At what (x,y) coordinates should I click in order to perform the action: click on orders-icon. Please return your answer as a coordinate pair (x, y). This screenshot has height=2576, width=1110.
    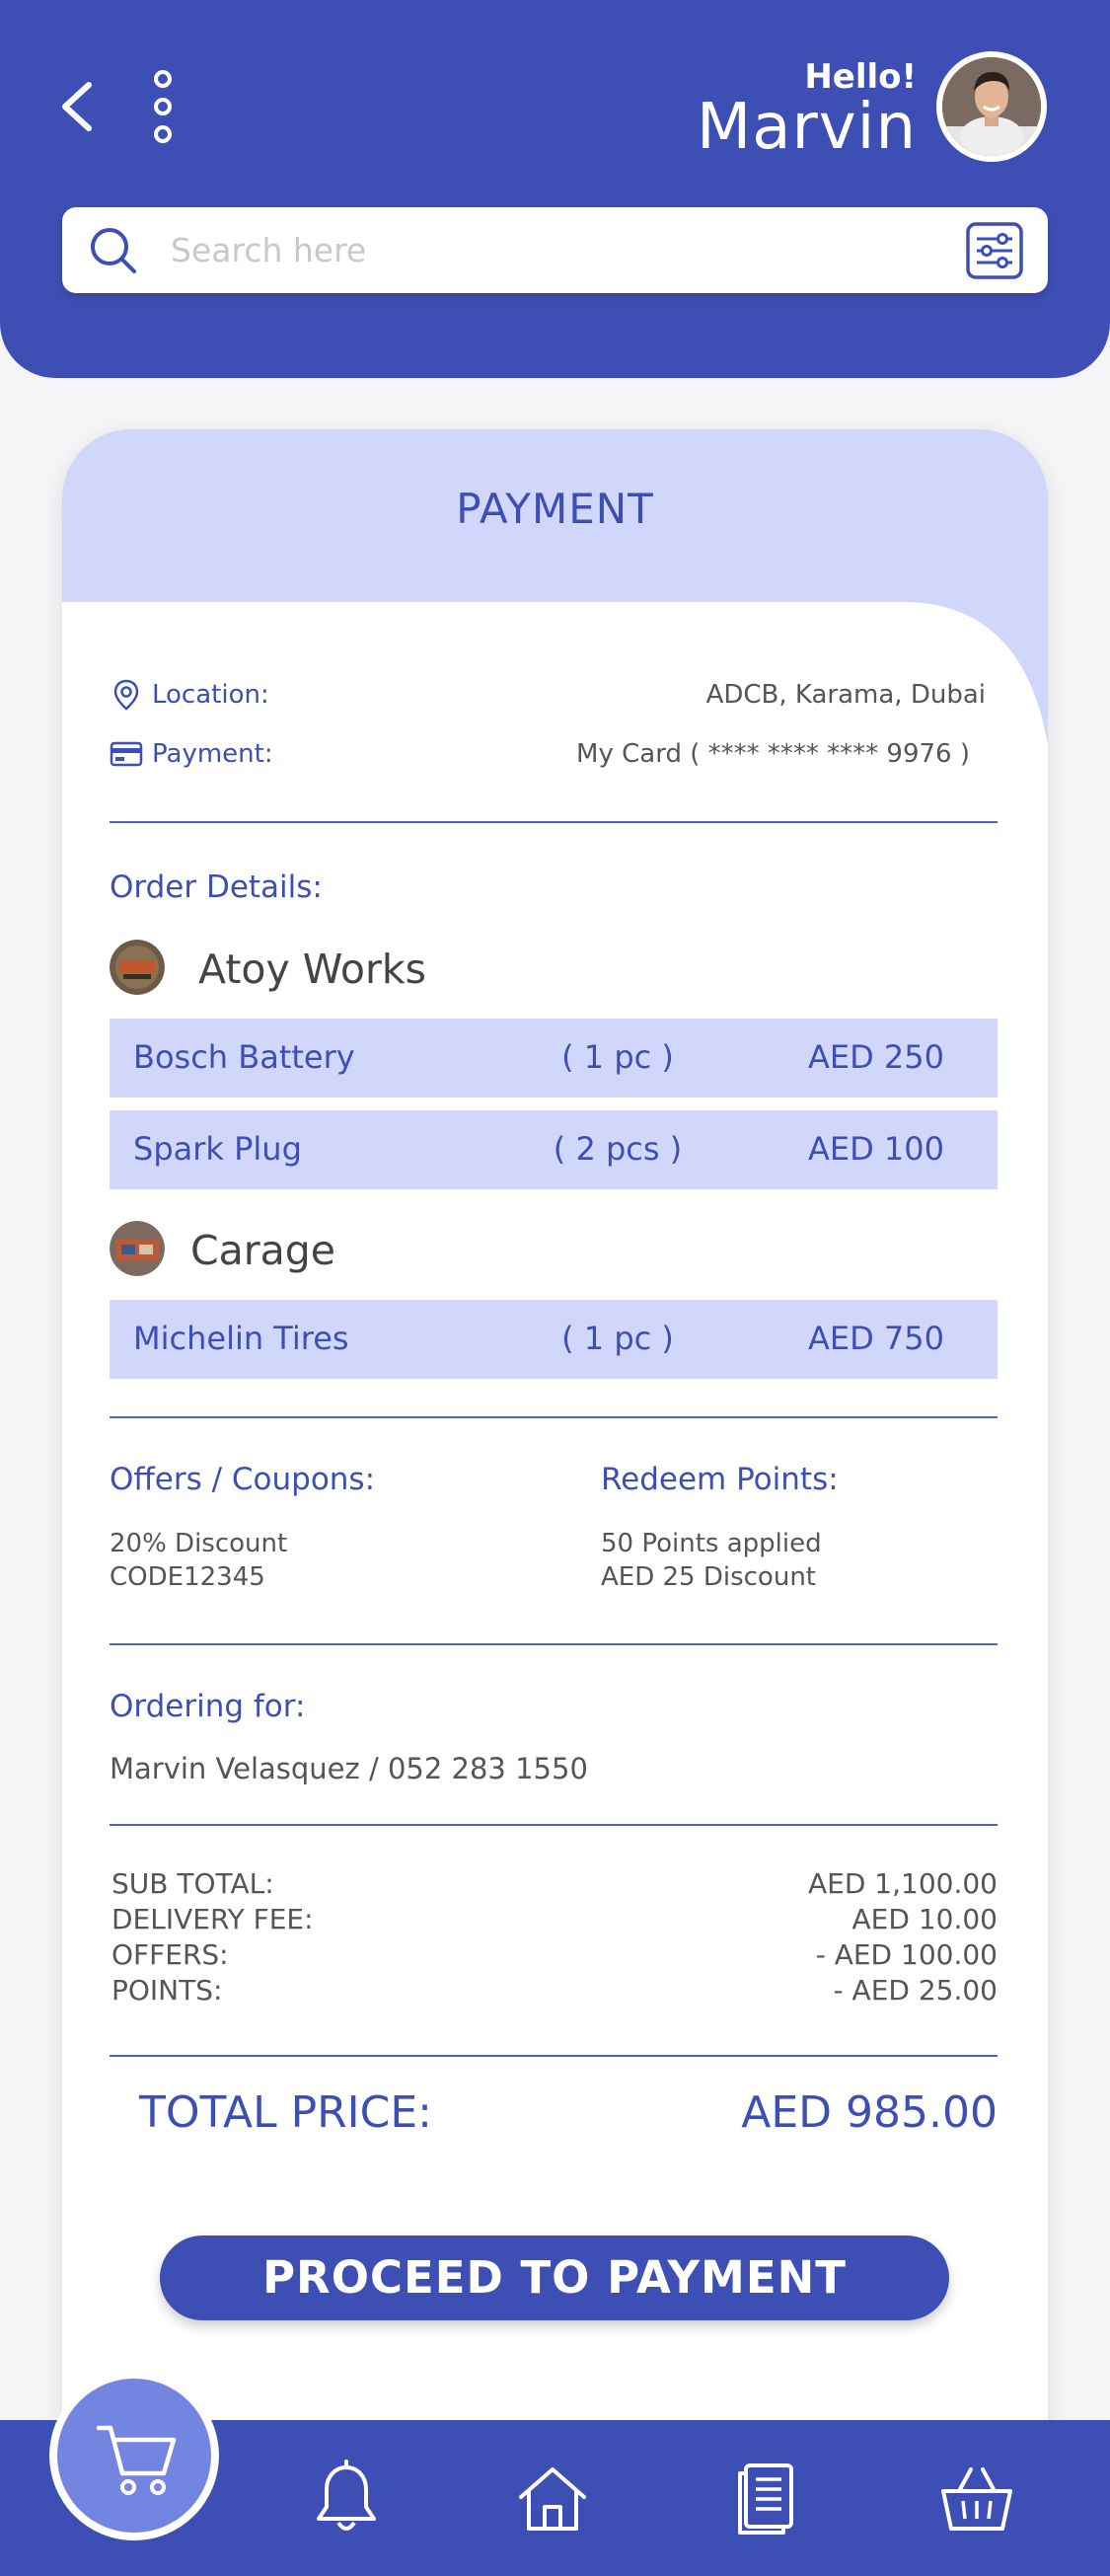
    Looking at the image, I should click on (768, 2499).